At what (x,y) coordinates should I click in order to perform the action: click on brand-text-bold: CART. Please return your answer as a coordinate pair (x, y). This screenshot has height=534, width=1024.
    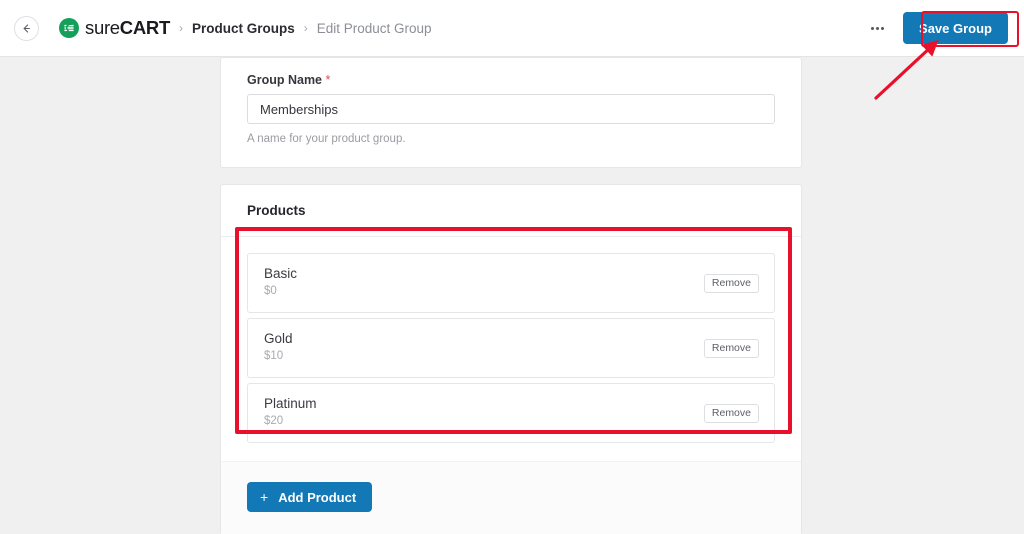
    Looking at the image, I should click on (144, 27).